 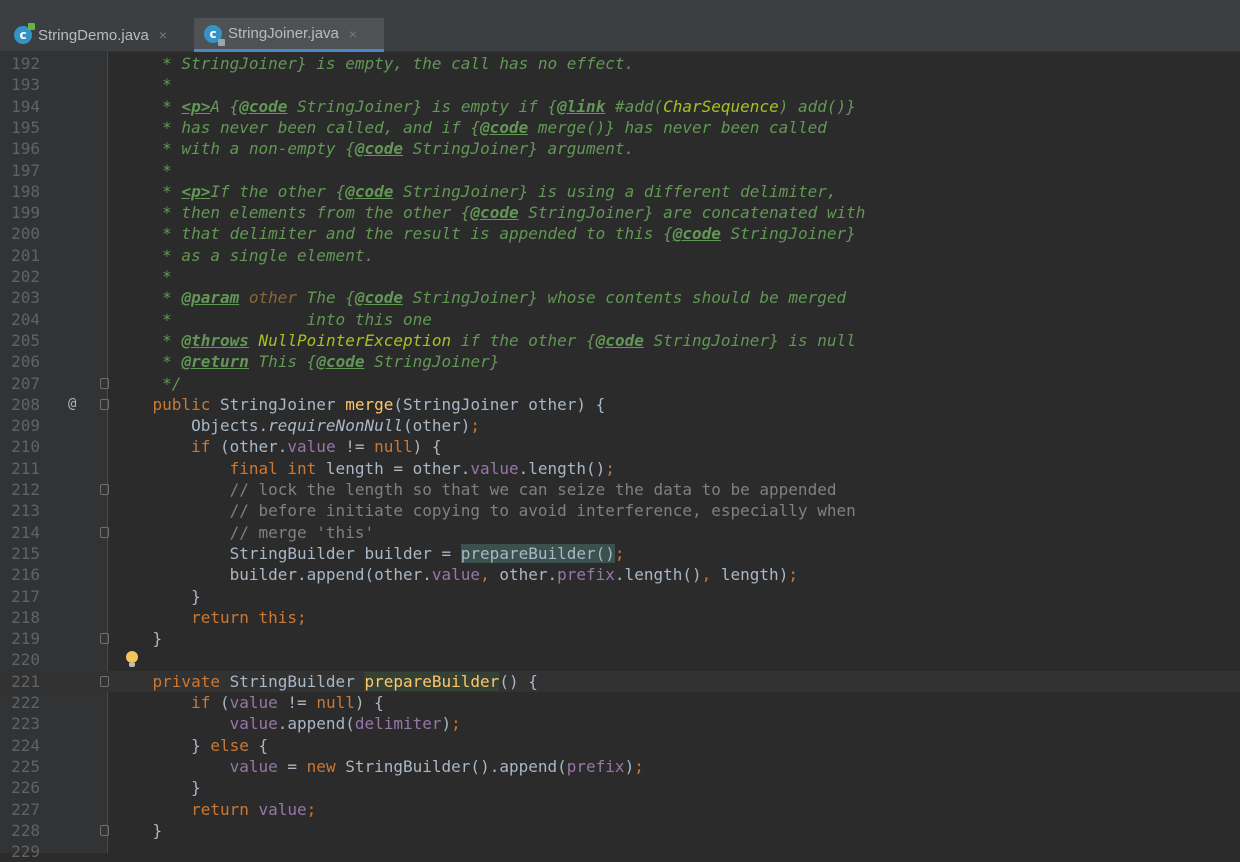 What do you see at coordinates (620, 319) in the screenshot?
I see `code-line: 204 * into this one` at bounding box center [620, 319].